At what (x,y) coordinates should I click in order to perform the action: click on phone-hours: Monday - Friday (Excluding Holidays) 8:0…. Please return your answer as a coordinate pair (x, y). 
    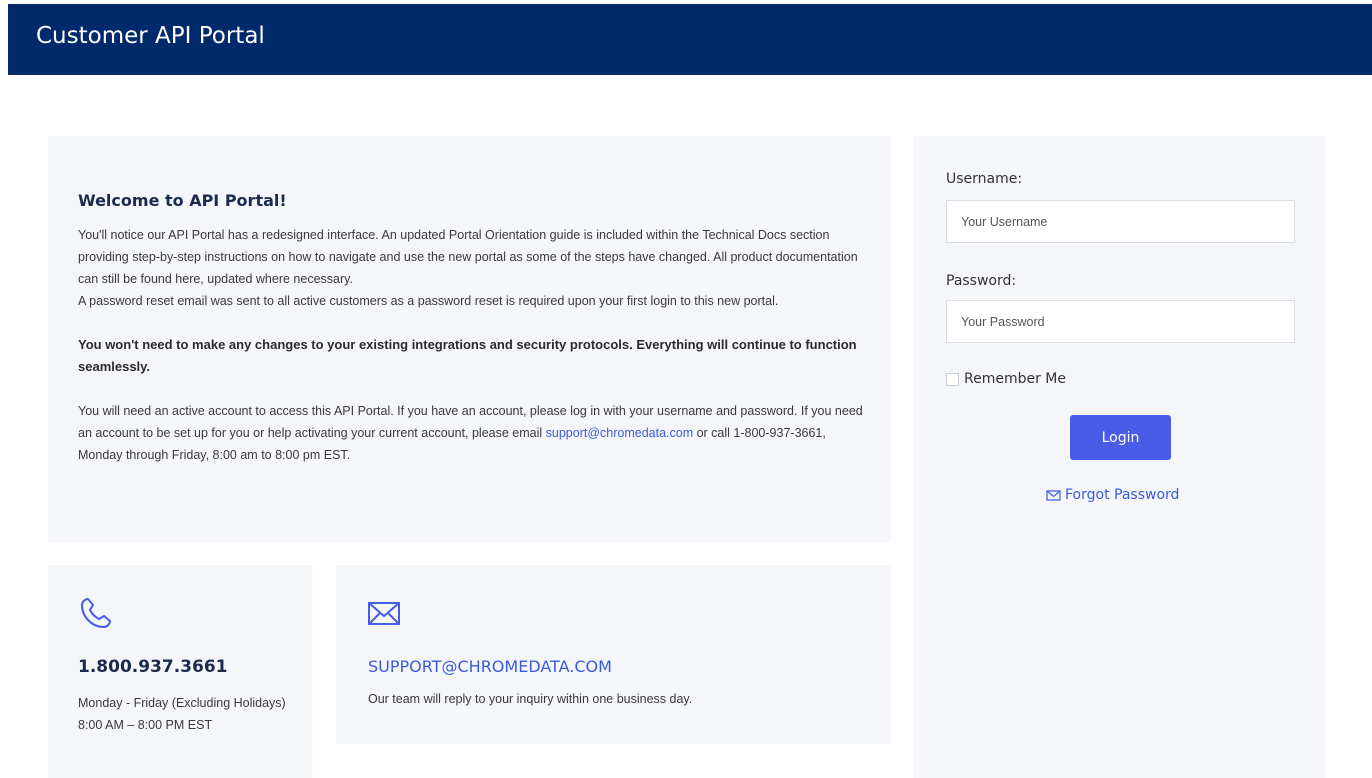
    Looking at the image, I should click on (183, 714).